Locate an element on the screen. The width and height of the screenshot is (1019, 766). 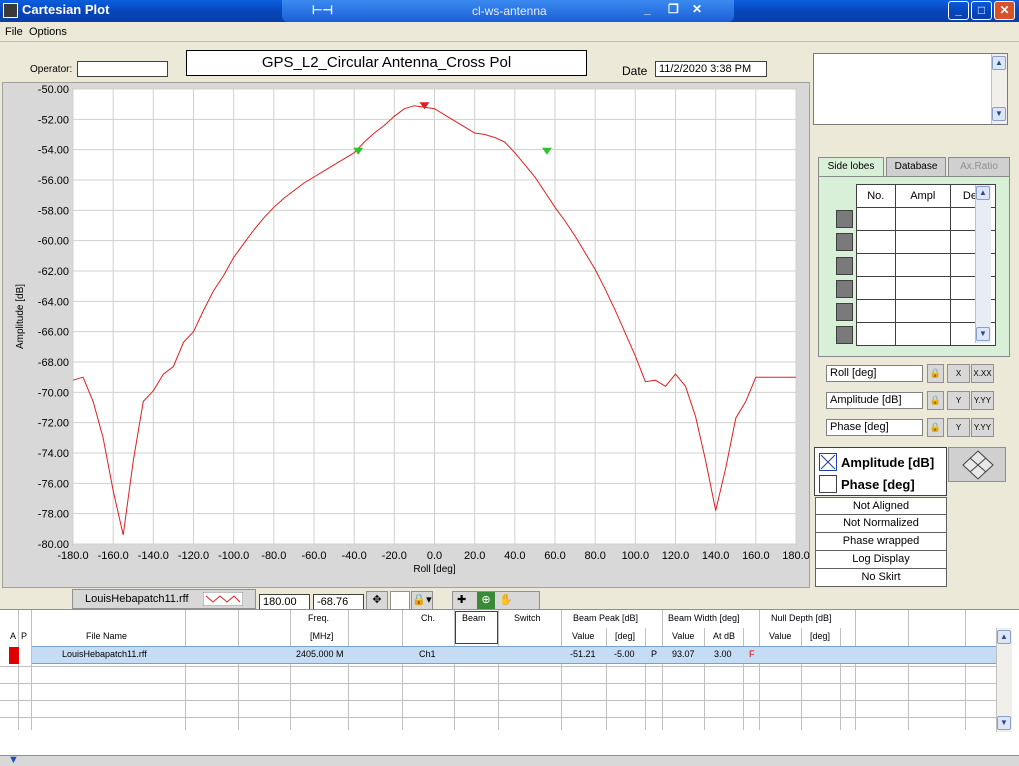
phase-axis-field: Phase [deg] is located at coordinates (874, 427).